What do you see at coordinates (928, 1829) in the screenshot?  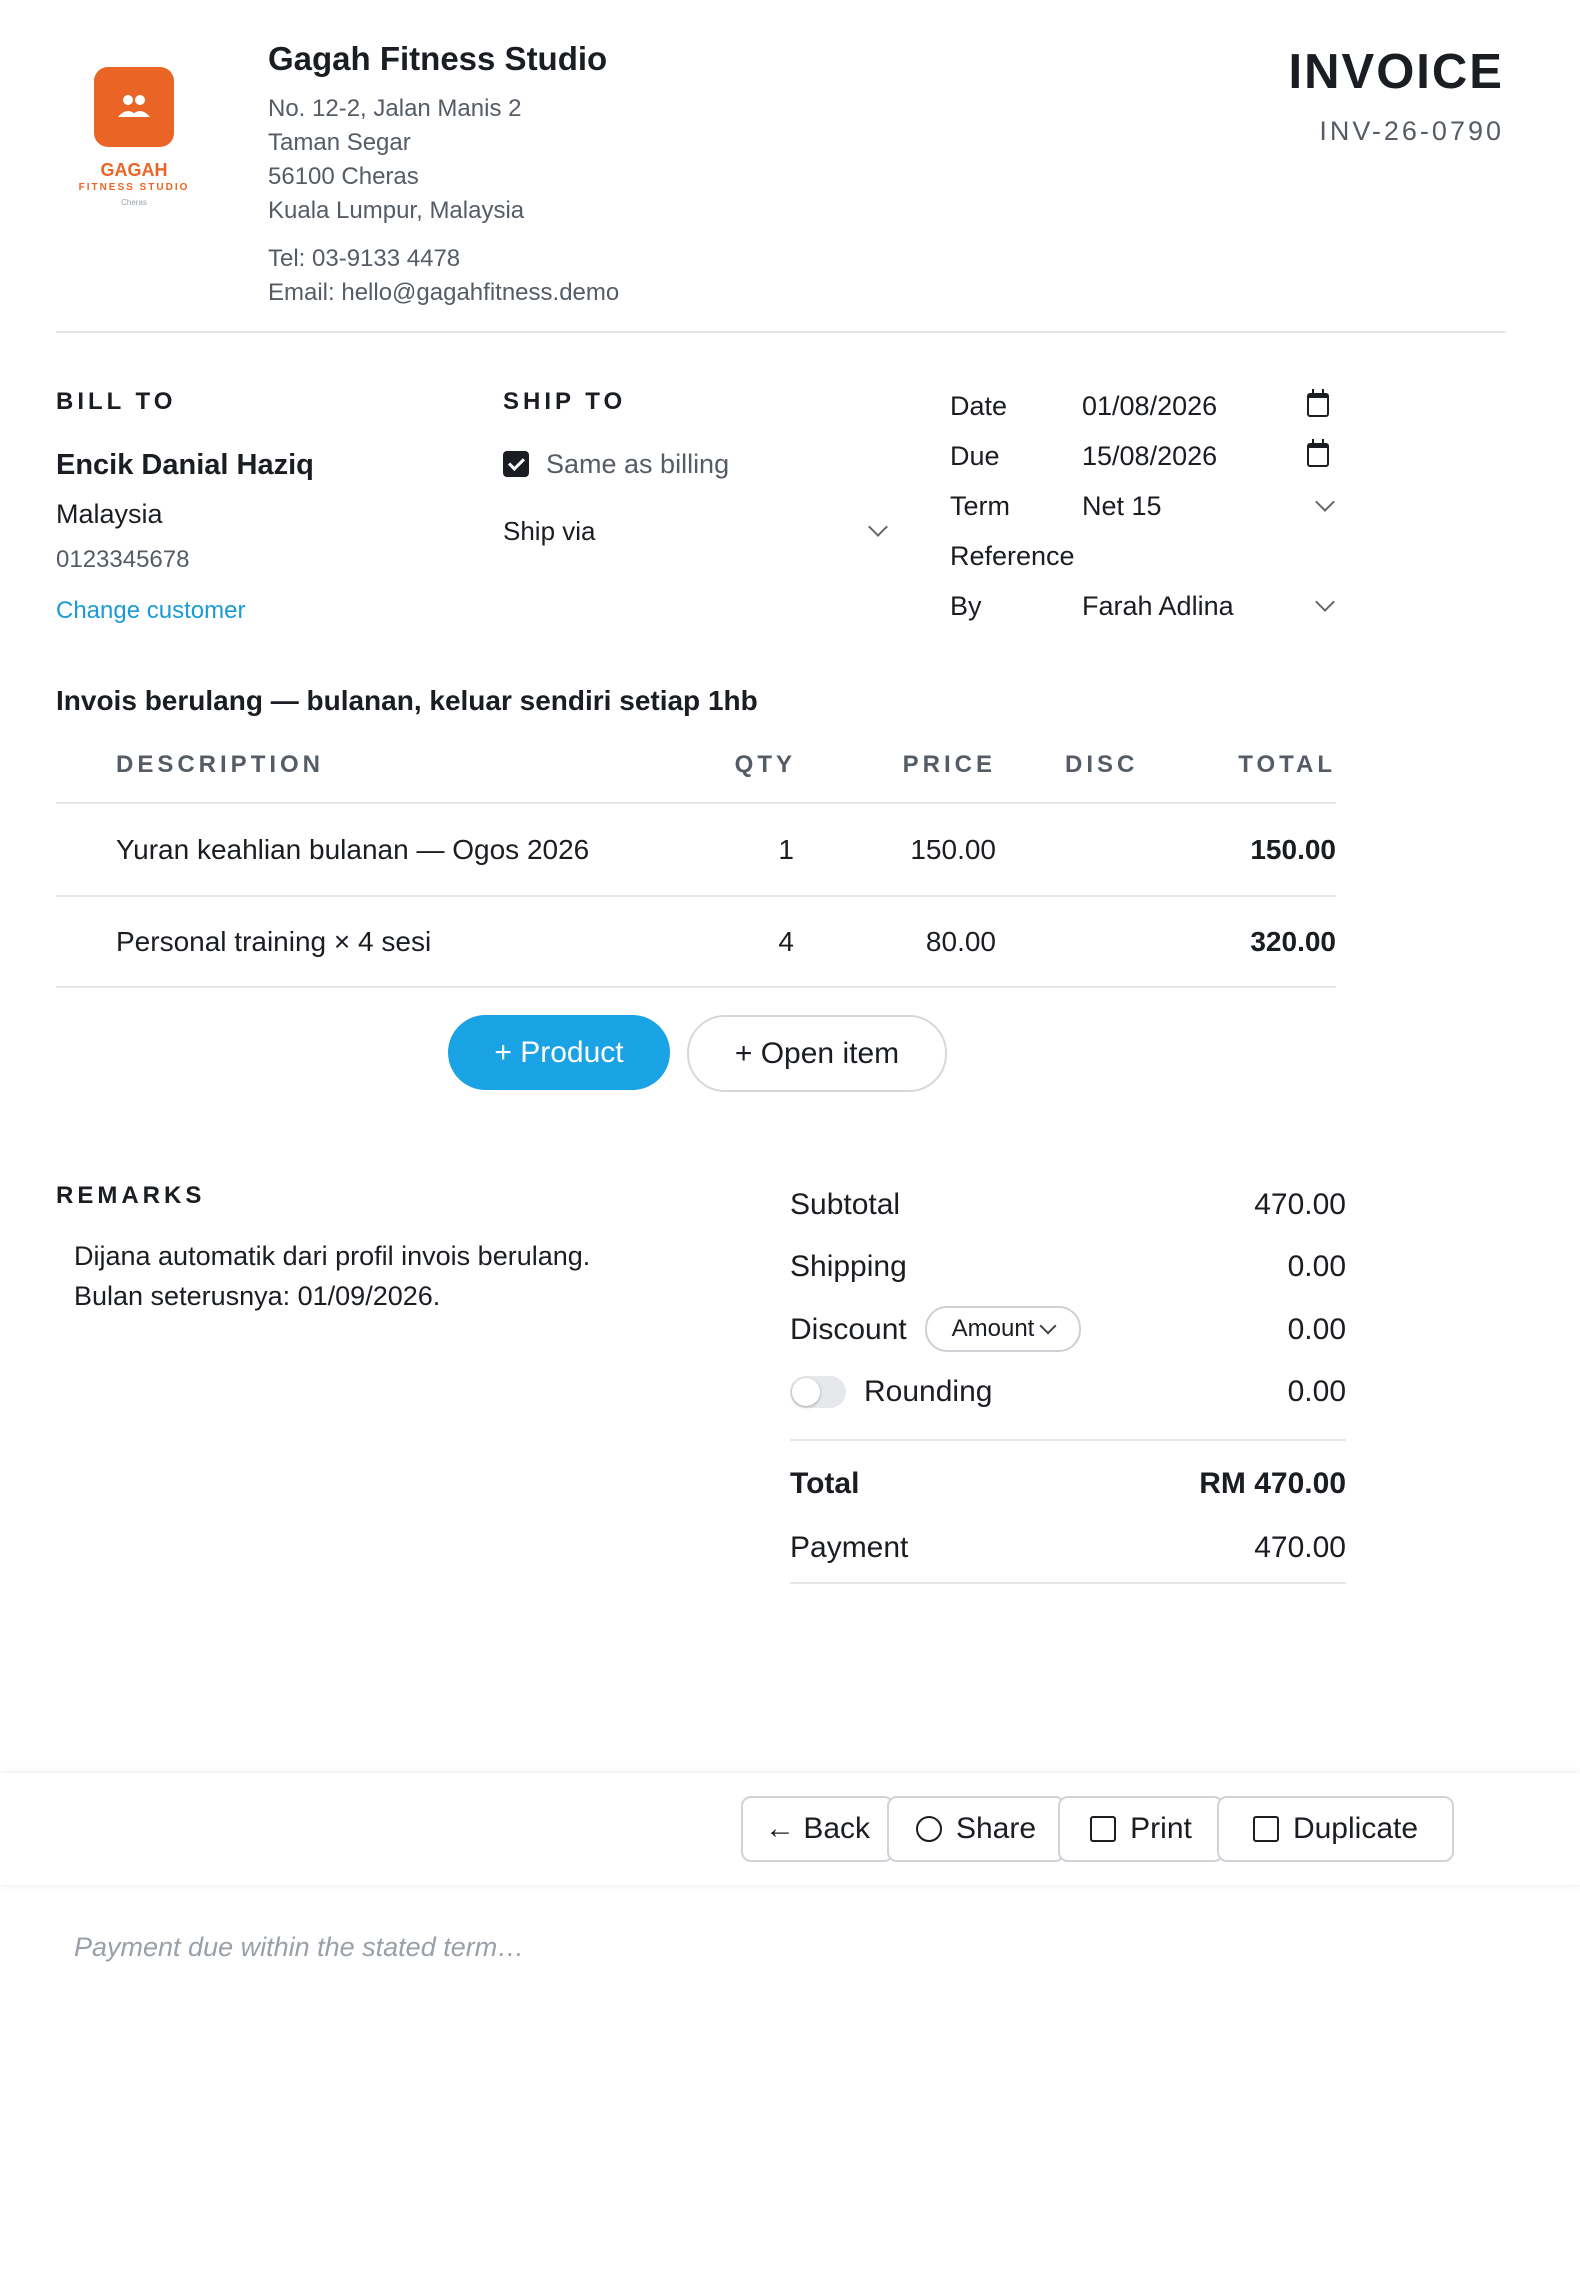 I see `share-icon` at bounding box center [928, 1829].